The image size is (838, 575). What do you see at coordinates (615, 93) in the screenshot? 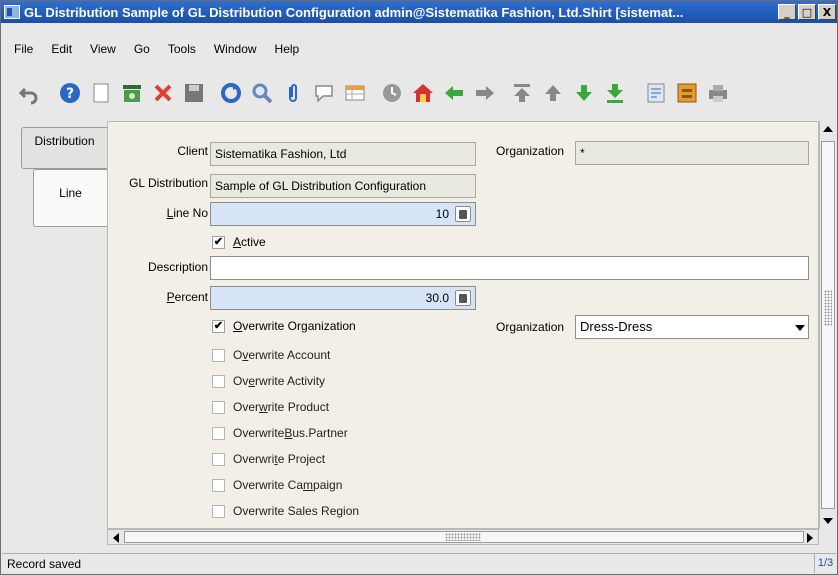
I see `last-record-icon` at bounding box center [615, 93].